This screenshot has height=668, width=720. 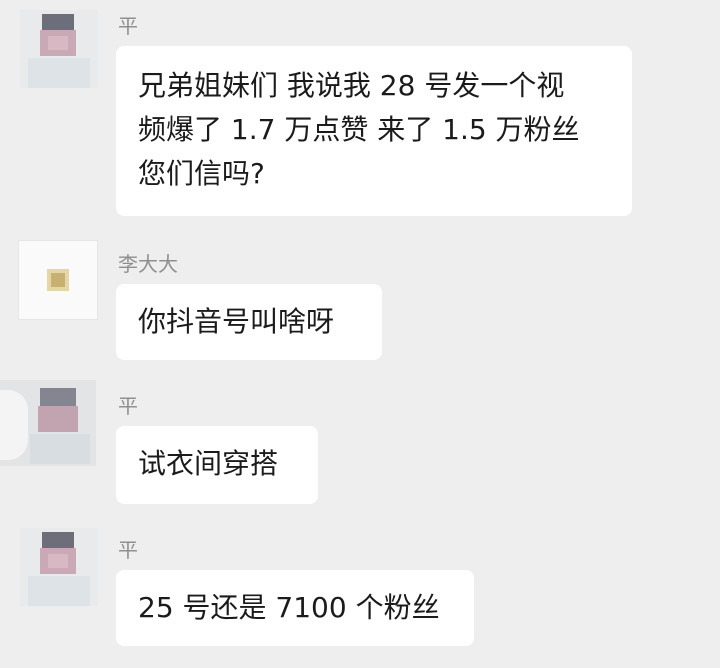 What do you see at coordinates (208, 463) in the screenshot?
I see `message-text-line: 试衣间穿搭` at bounding box center [208, 463].